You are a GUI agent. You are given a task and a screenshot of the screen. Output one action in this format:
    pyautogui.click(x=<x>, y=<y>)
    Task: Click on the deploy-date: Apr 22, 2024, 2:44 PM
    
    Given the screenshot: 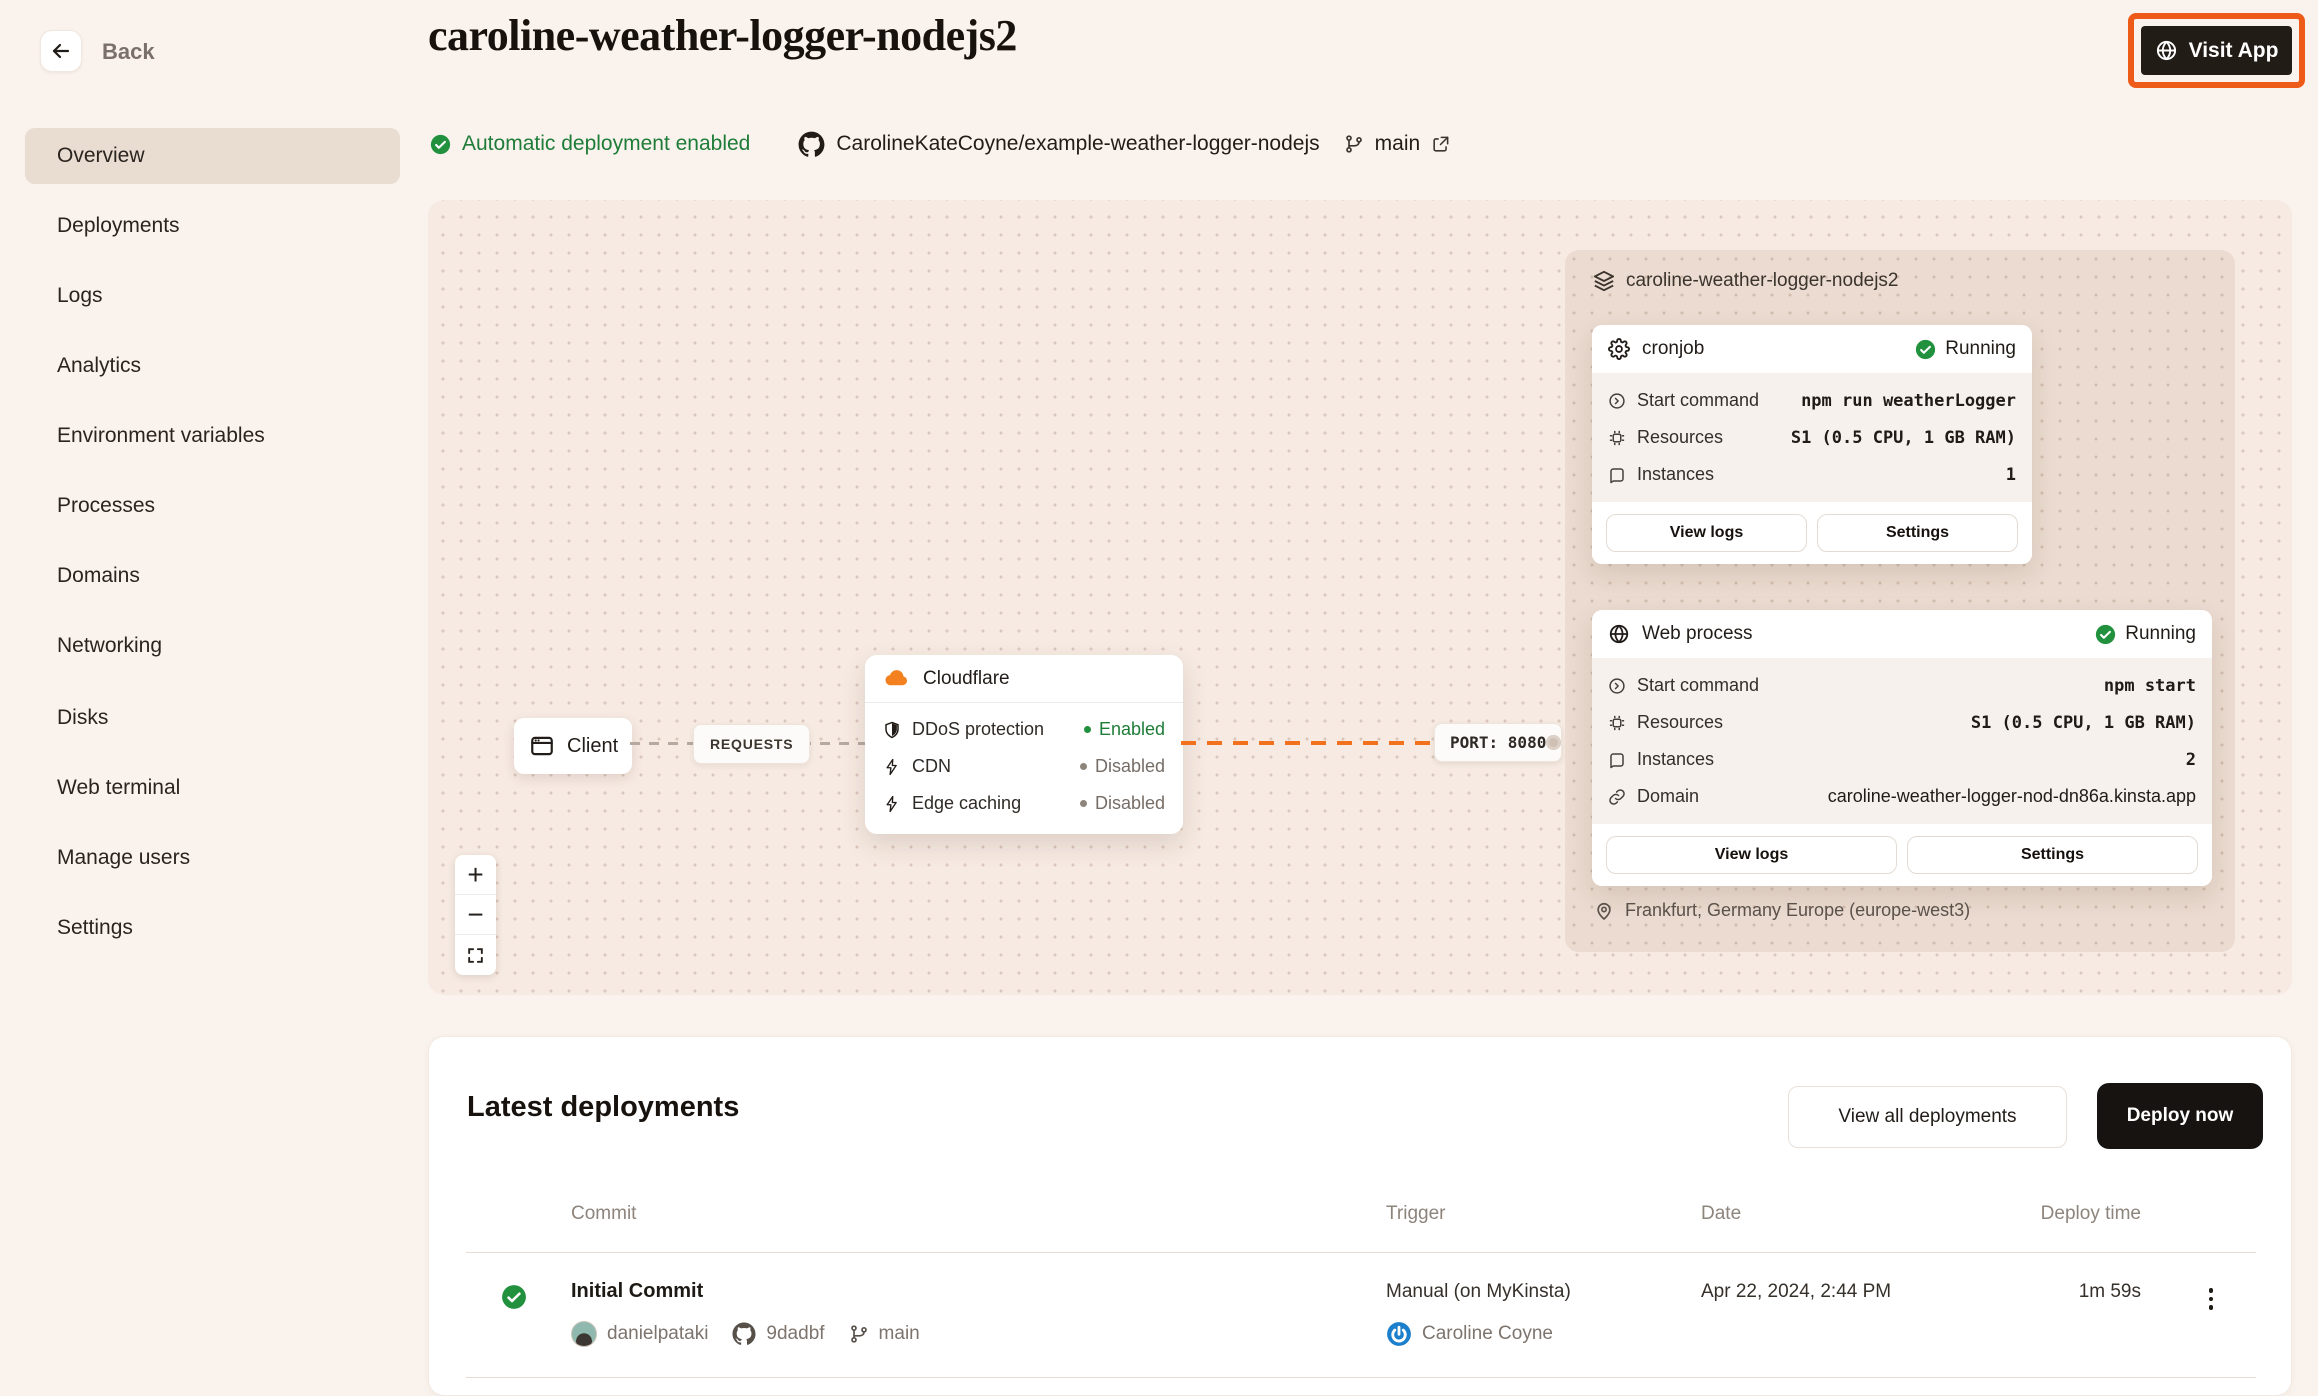 What is the action you would take?
    pyautogui.click(x=1796, y=1291)
    